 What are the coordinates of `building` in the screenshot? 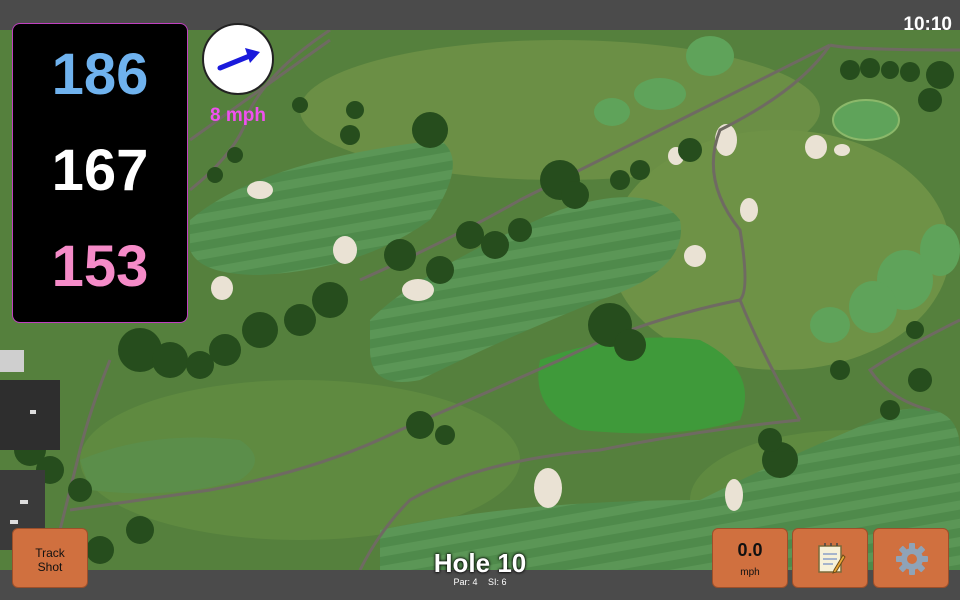 It's located at (12, 361).